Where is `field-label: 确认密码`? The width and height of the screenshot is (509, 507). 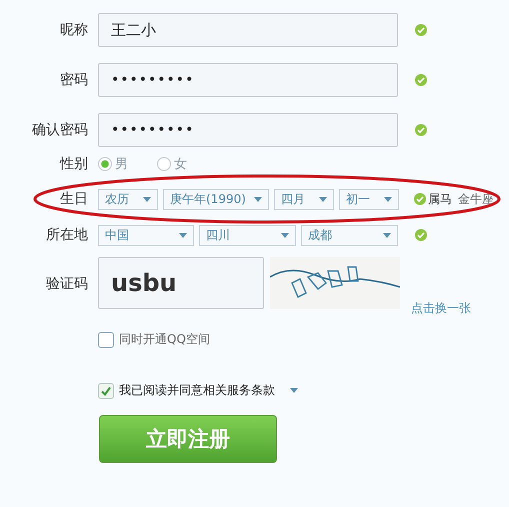 field-label: 确认密码 is located at coordinates (59, 130).